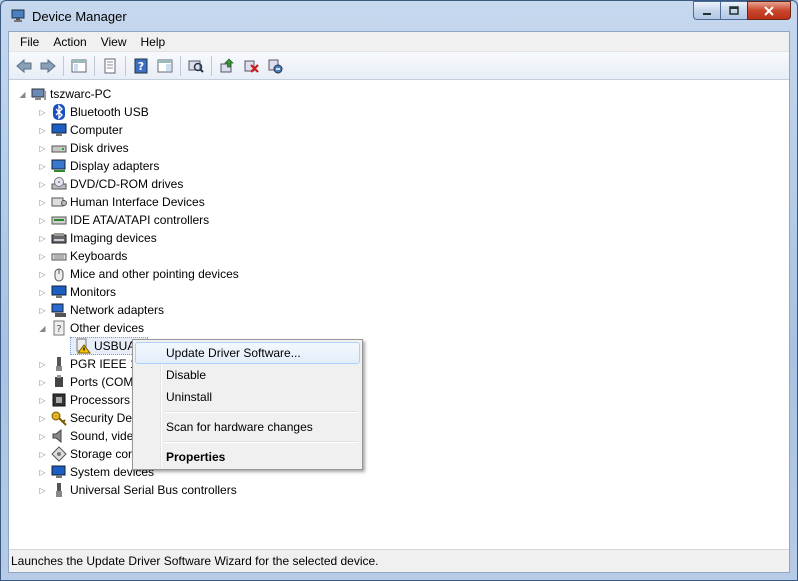 The height and width of the screenshot is (581, 798). Describe the element at coordinates (141, 66) in the screenshot. I see `help-button: ?` at that location.